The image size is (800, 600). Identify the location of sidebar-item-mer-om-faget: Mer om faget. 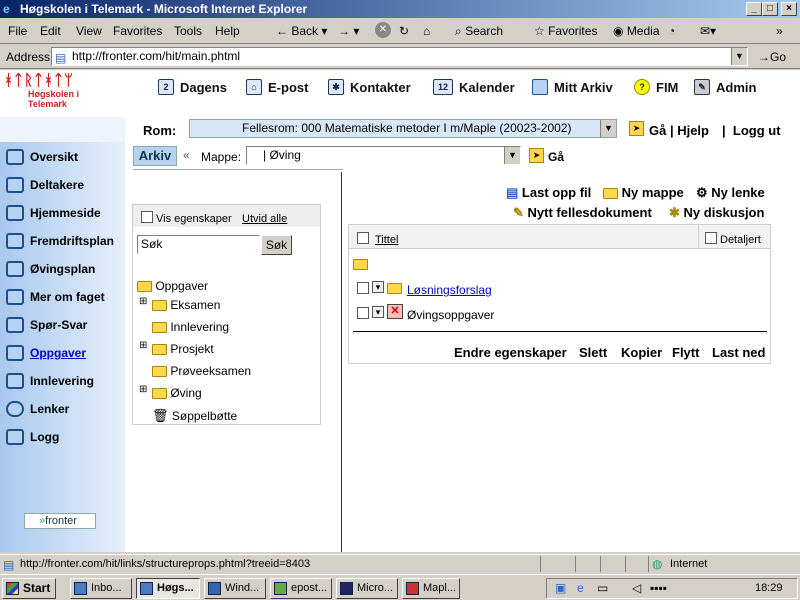
(55, 297).